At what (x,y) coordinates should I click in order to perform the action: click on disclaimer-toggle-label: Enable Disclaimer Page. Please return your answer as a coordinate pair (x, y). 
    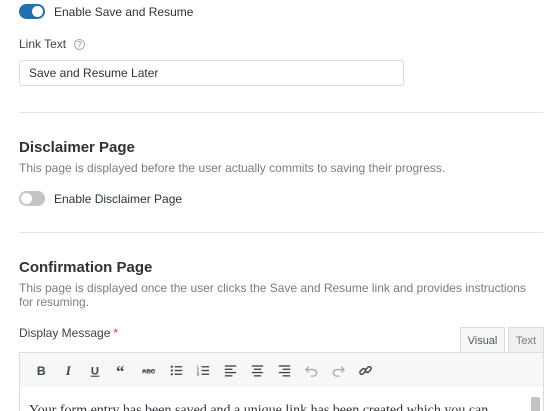
    Looking at the image, I should click on (118, 198).